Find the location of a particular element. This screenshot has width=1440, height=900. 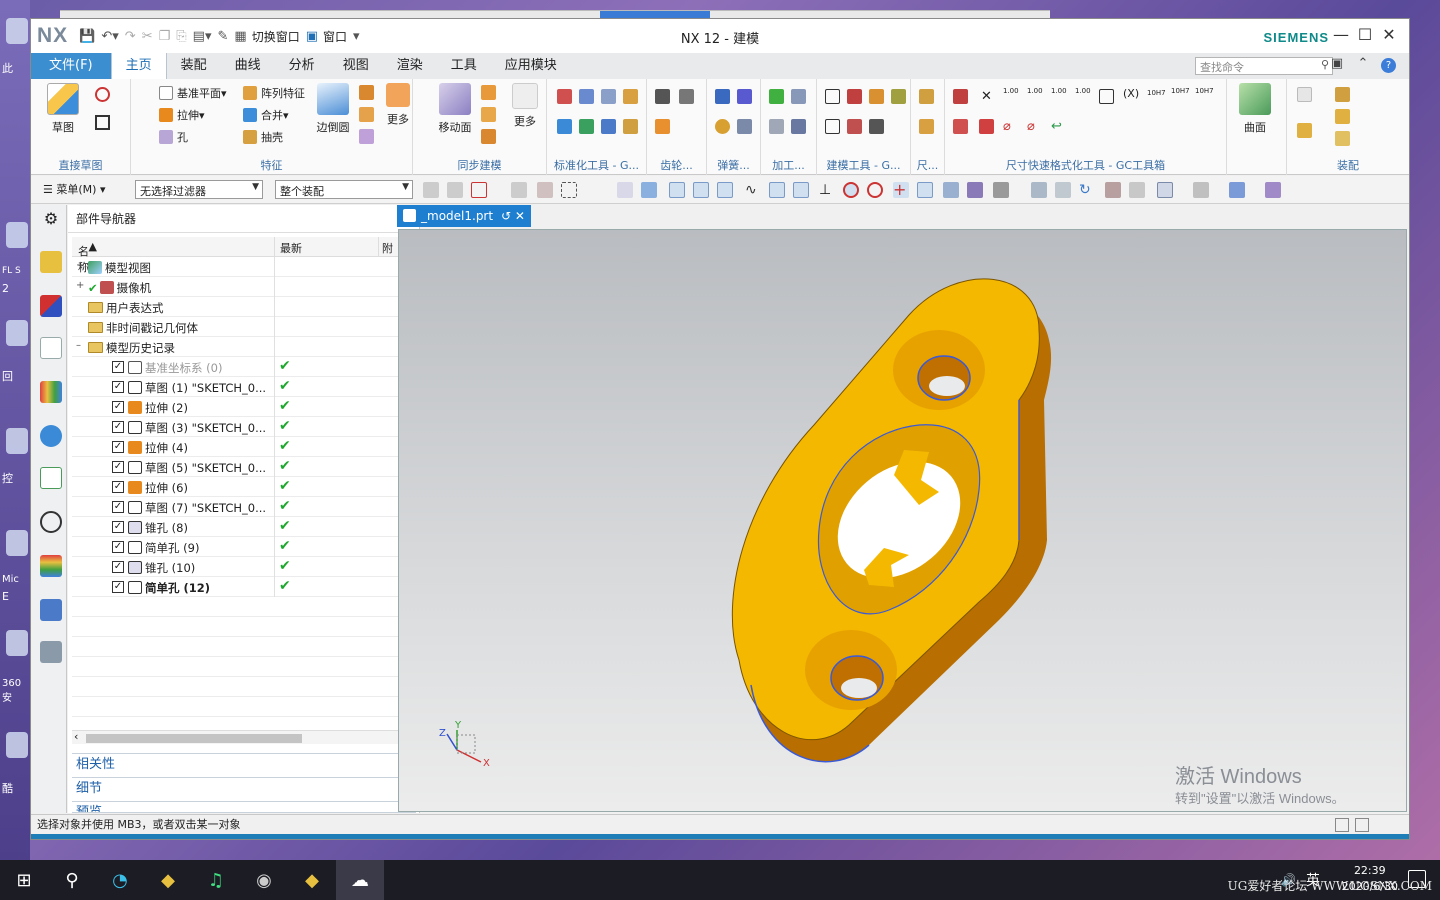

panel-details: 细节∨ is located at coordinates (244, 788).